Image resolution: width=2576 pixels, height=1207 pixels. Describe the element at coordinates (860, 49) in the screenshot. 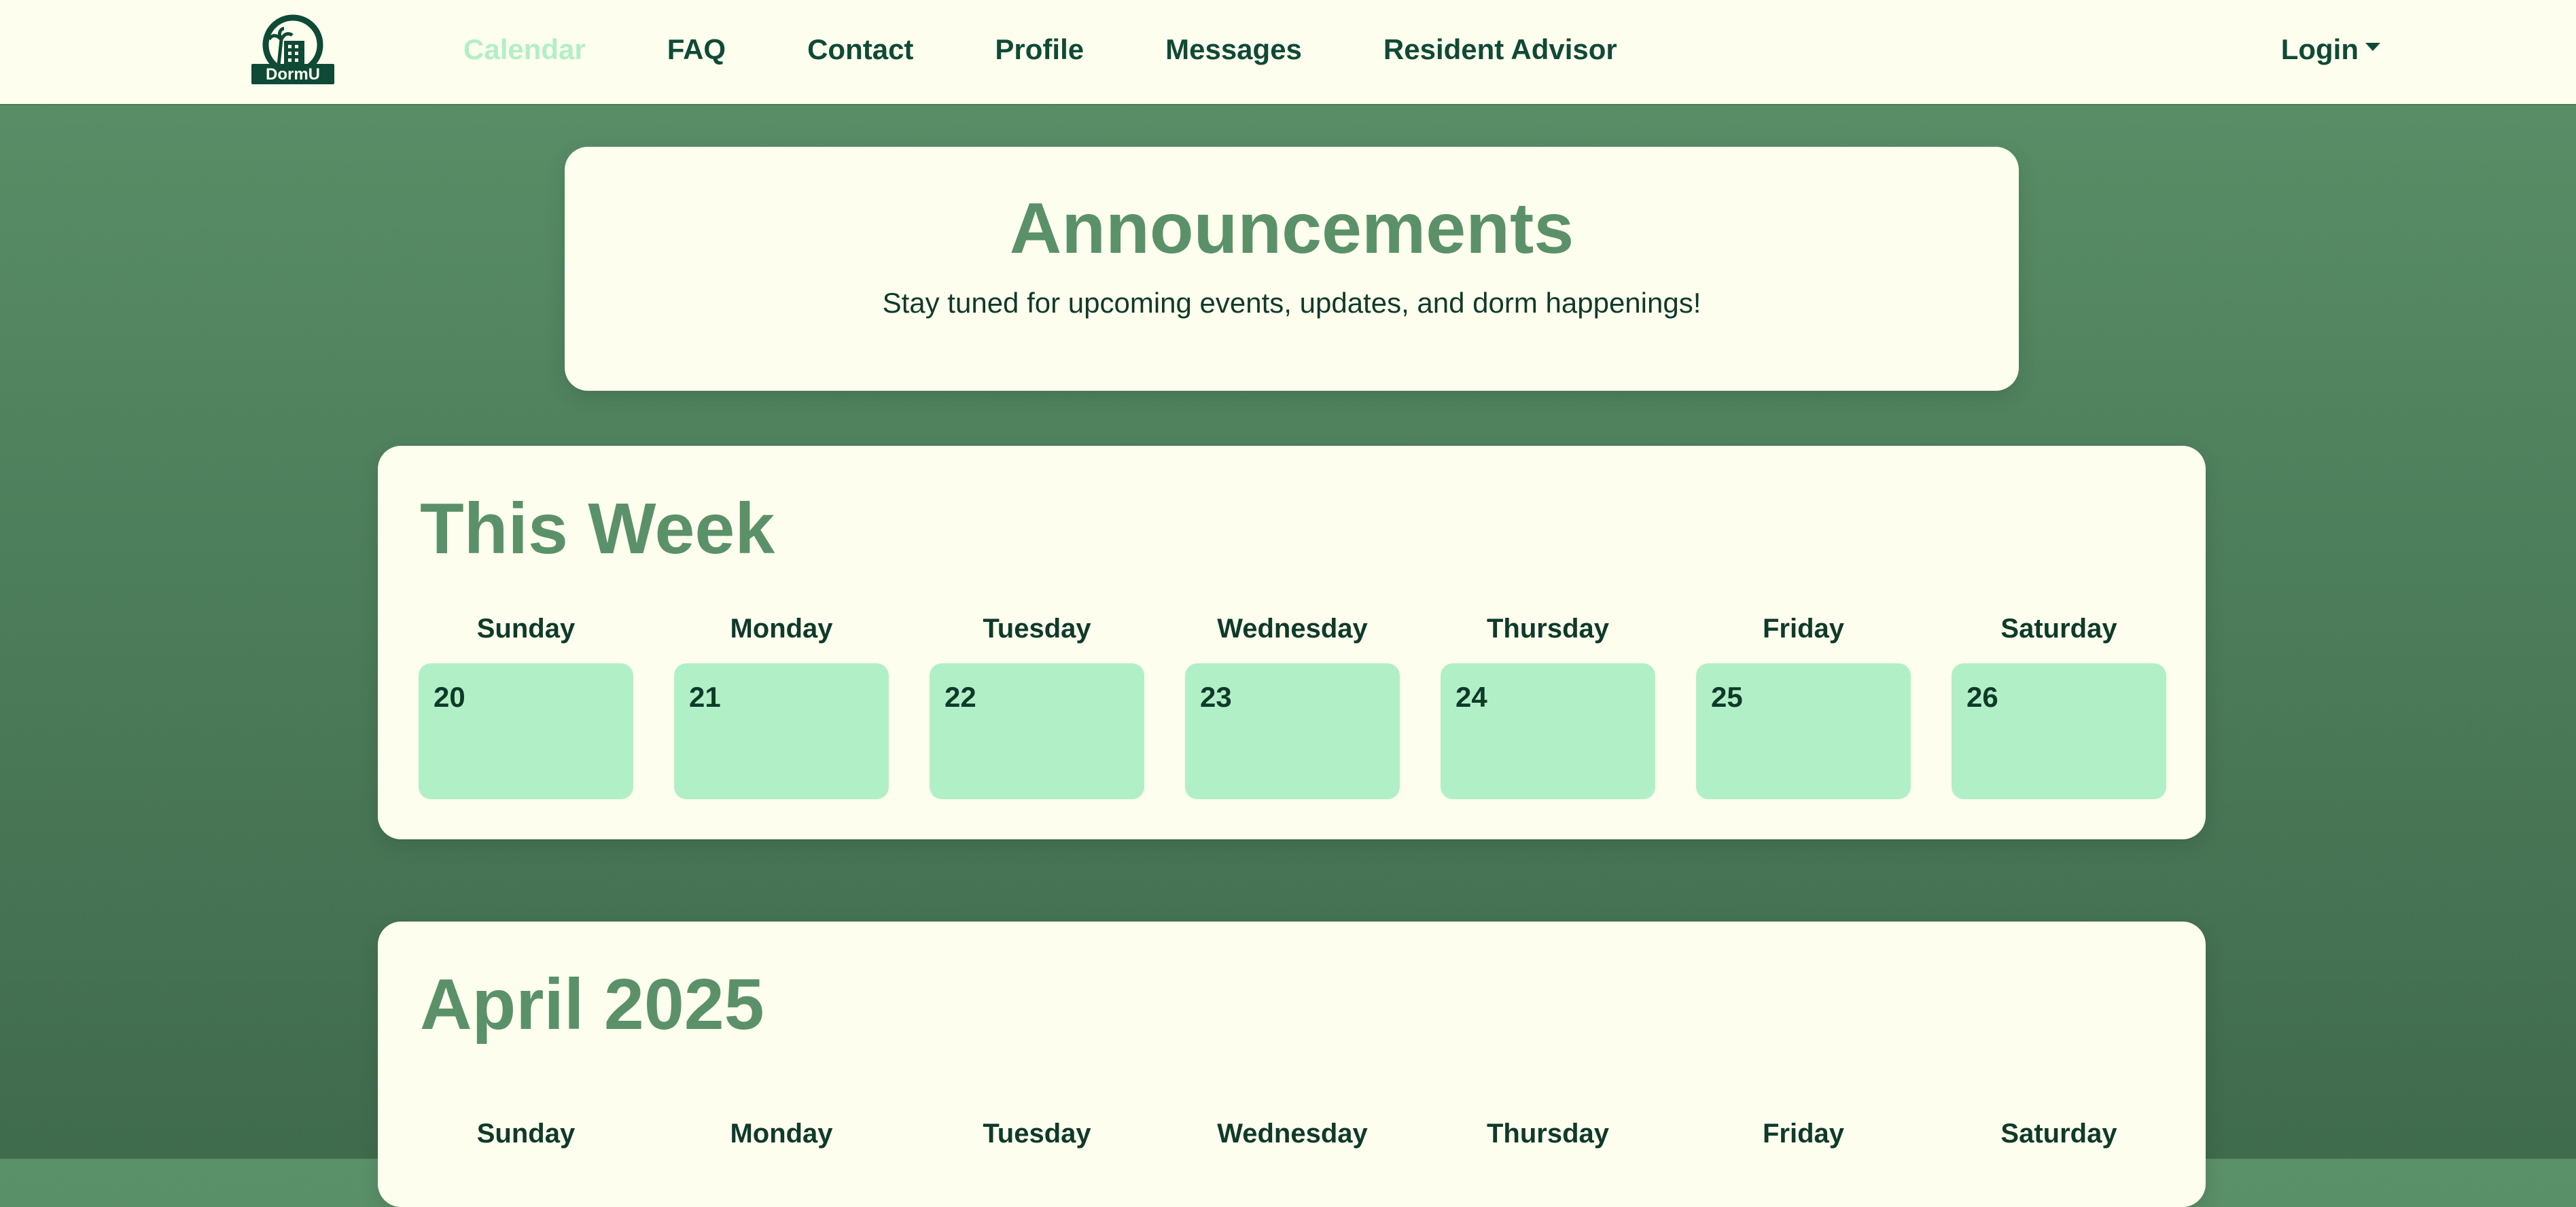

I see `nav-link-contact: Contact` at that location.